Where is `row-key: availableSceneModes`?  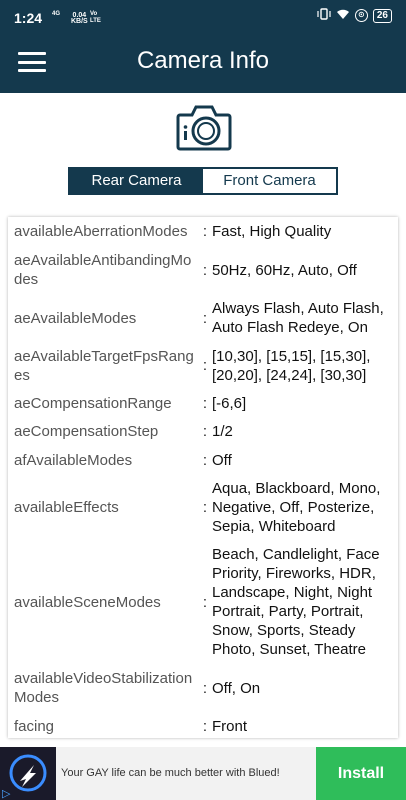 row-key: availableSceneModes is located at coordinates (87, 602).